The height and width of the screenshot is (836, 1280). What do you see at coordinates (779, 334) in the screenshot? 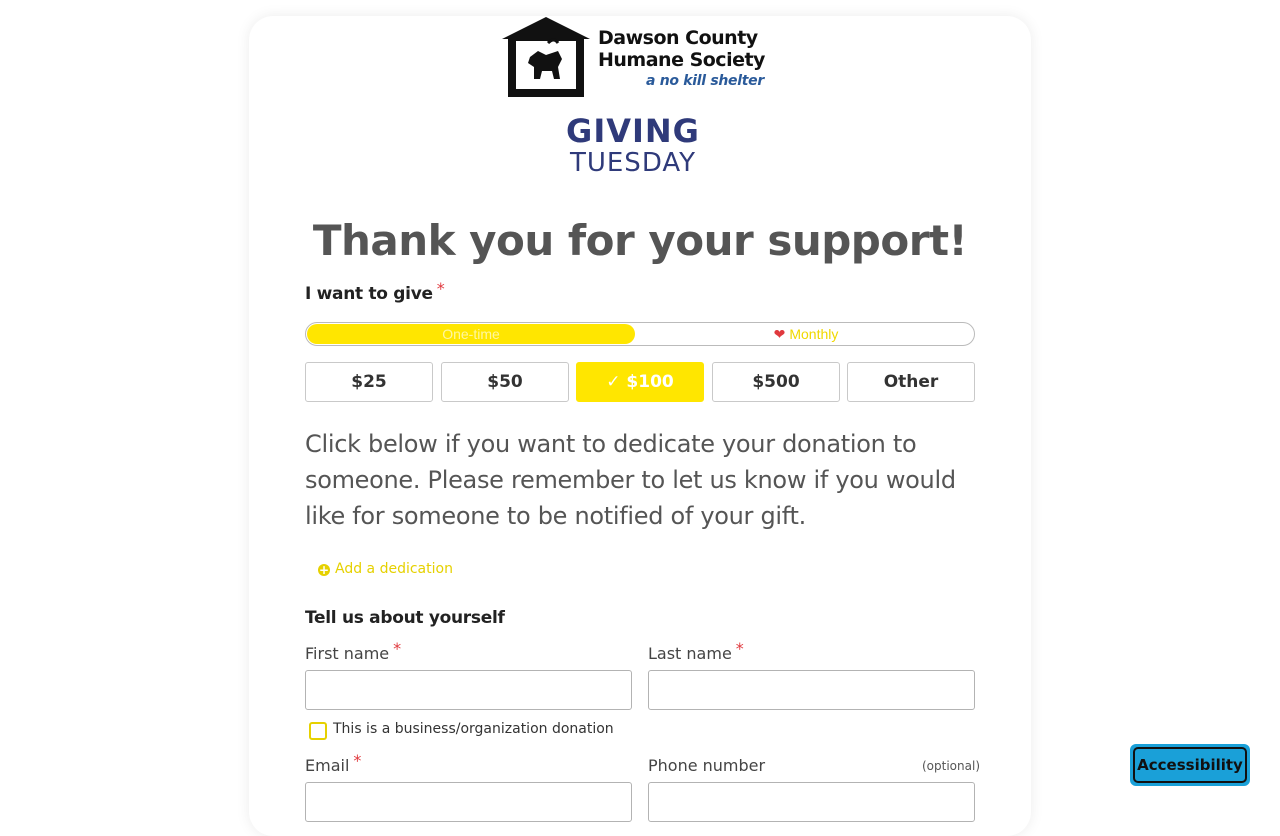
I see `heart-icon: ❤` at bounding box center [779, 334].